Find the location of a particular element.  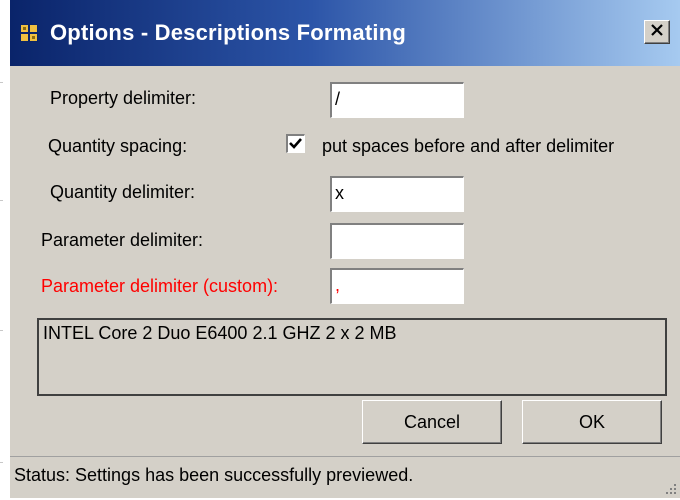

quantity-delimiter-input: x is located at coordinates (397, 194).